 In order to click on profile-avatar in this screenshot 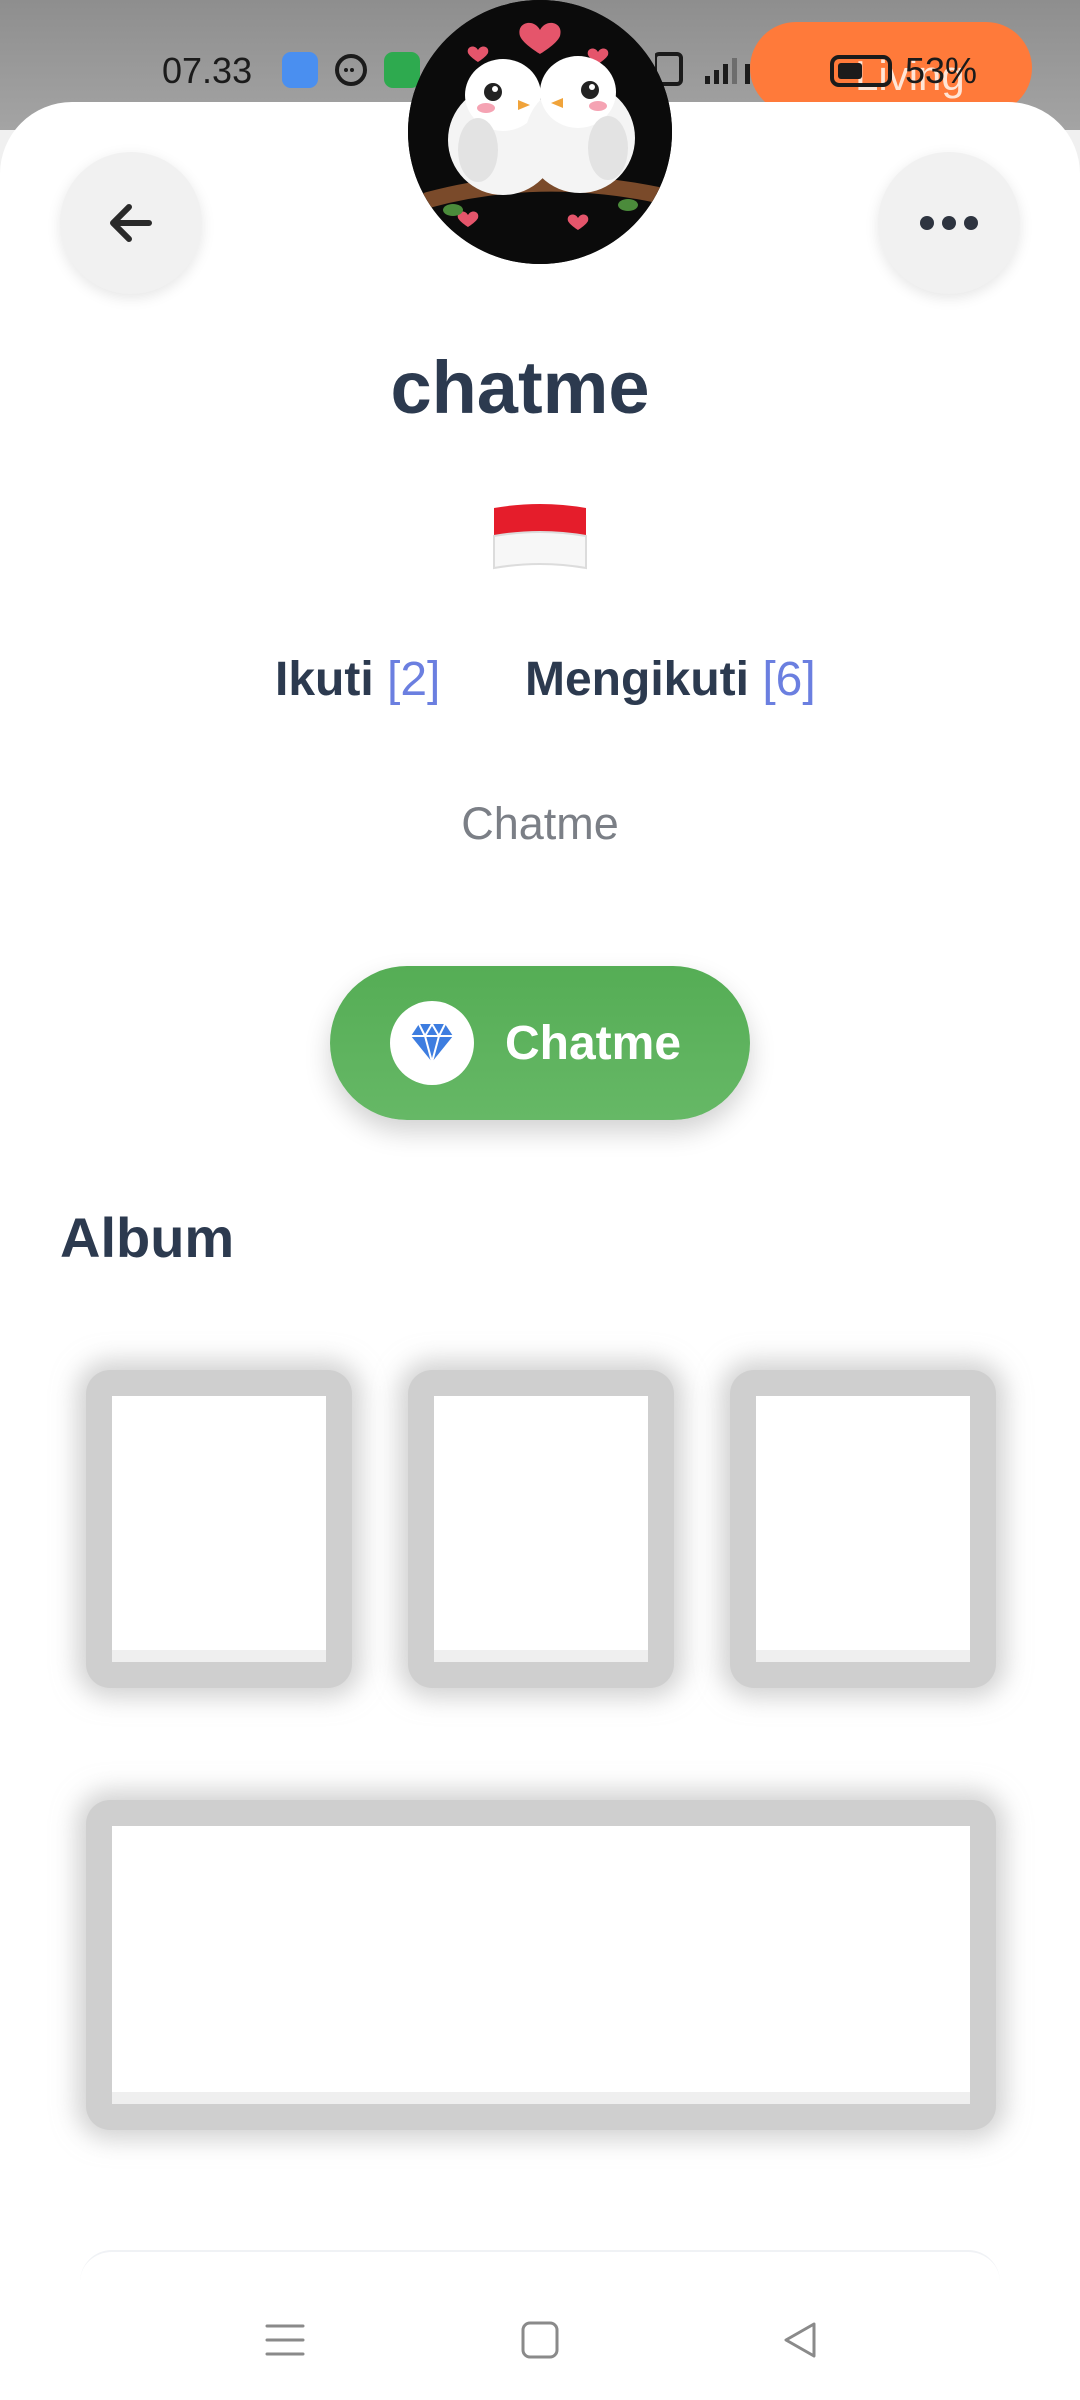, I will do `click(540, 132)`.